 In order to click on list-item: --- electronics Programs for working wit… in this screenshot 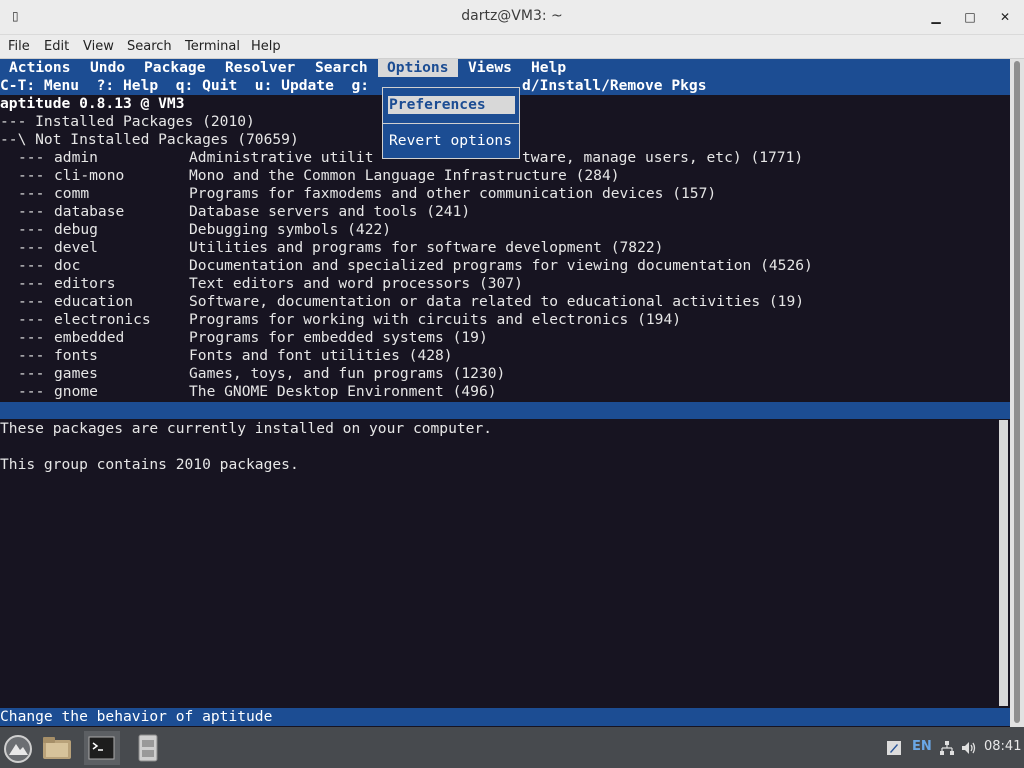, I will do `click(505, 320)`.